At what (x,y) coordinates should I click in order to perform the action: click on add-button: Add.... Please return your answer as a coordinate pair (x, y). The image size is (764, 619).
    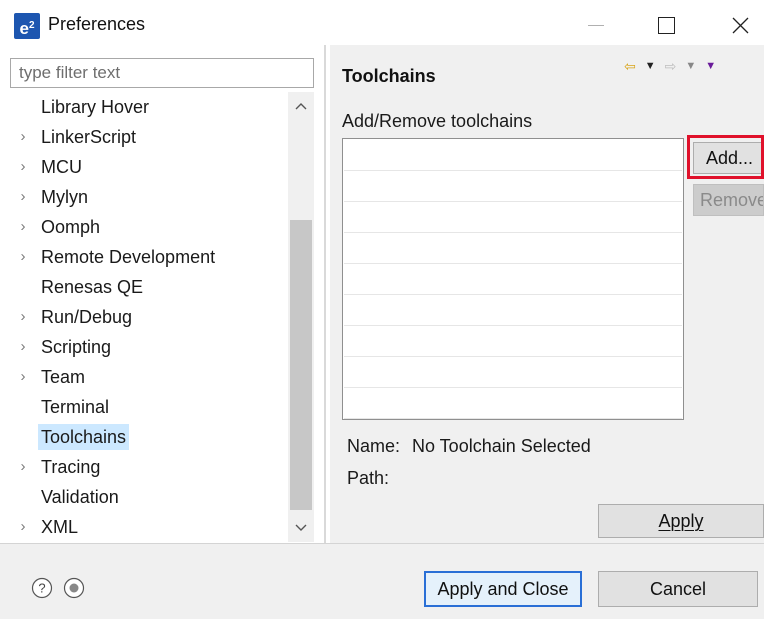
    Looking at the image, I should click on (728, 158).